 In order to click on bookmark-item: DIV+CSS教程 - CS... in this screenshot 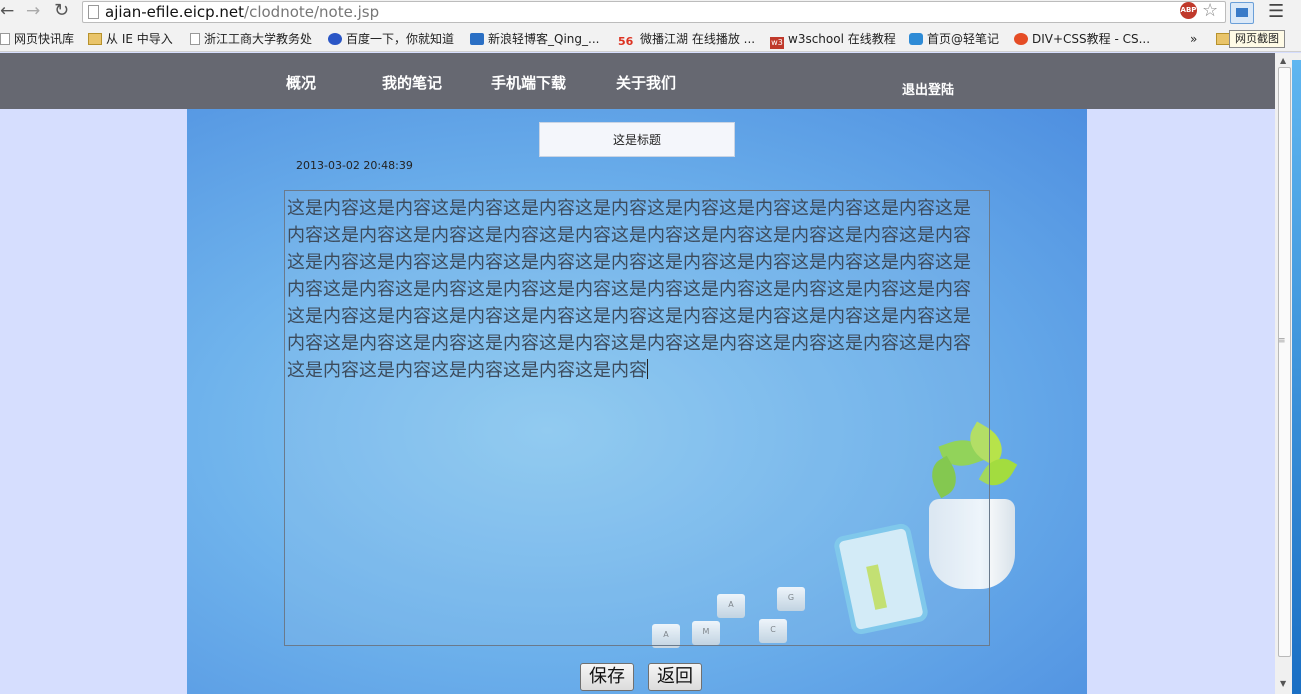, I will do `click(1082, 39)`.